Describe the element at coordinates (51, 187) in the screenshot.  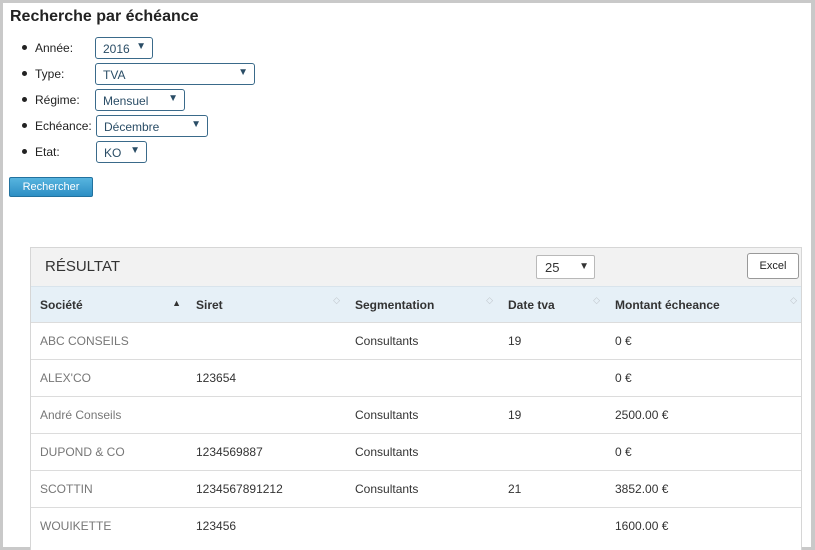
I see `search-button: Rechercher` at that location.